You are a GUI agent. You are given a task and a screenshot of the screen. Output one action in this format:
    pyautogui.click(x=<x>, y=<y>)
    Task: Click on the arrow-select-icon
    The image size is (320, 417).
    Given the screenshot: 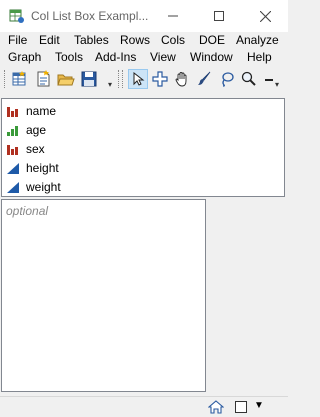 What is the action you would take?
    pyautogui.click(x=139, y=79)
    